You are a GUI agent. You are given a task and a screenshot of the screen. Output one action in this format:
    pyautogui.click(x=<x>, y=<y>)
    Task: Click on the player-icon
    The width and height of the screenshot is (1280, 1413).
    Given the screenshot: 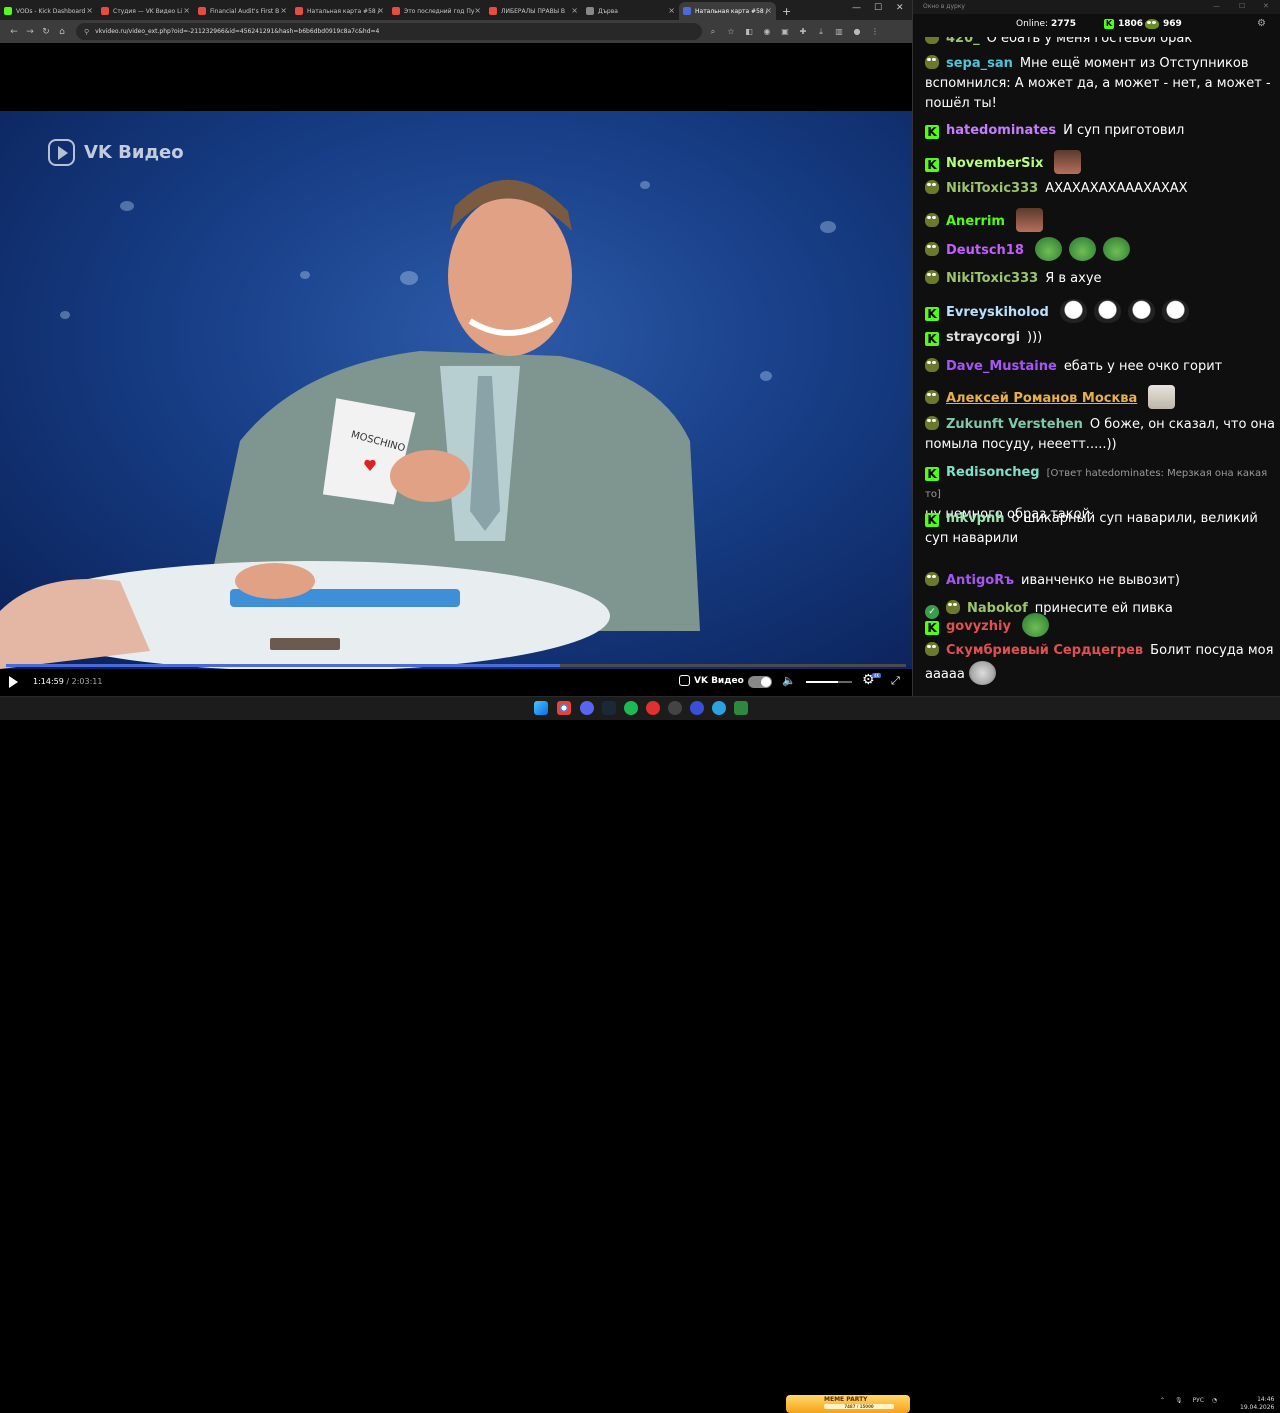 What is the action you would take?
    pyautogui.click(x=697, y=708)
    